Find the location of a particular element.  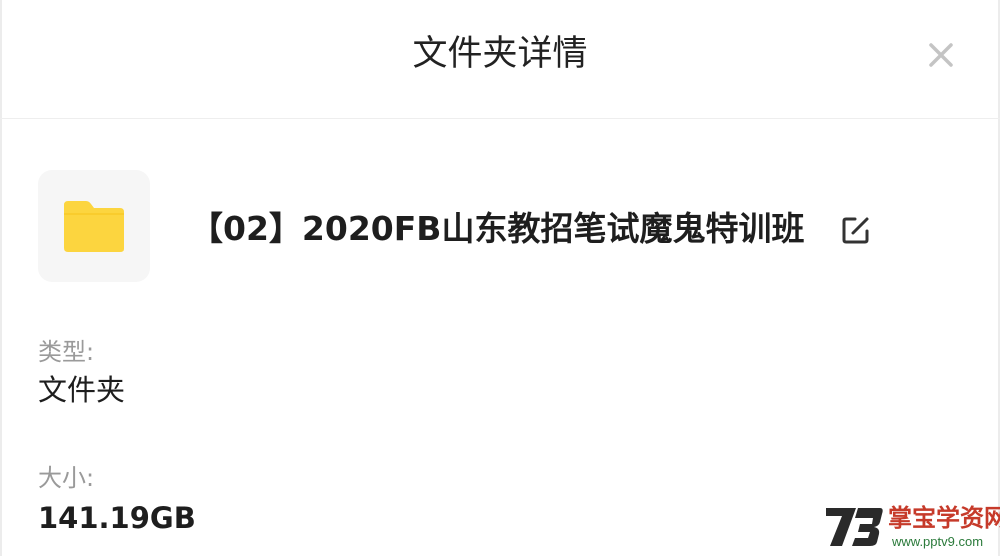

type-label: 类型: is located at coordinates (66, 352).